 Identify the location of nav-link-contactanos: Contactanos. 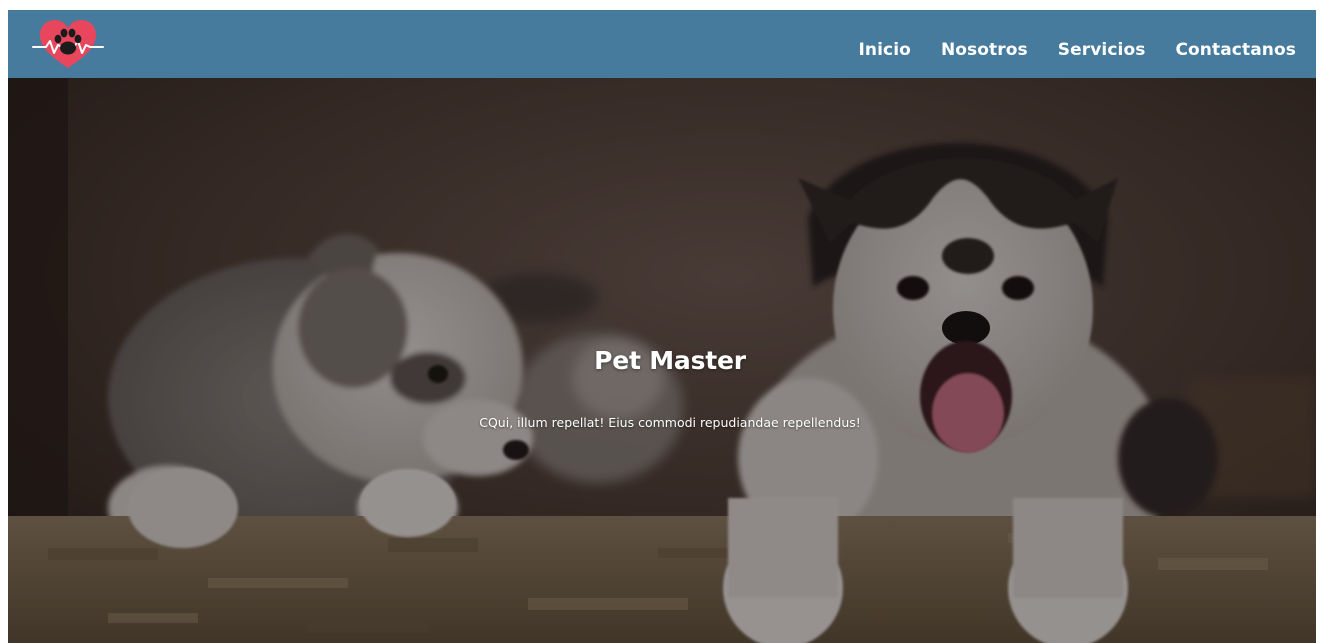
(1235, 44).